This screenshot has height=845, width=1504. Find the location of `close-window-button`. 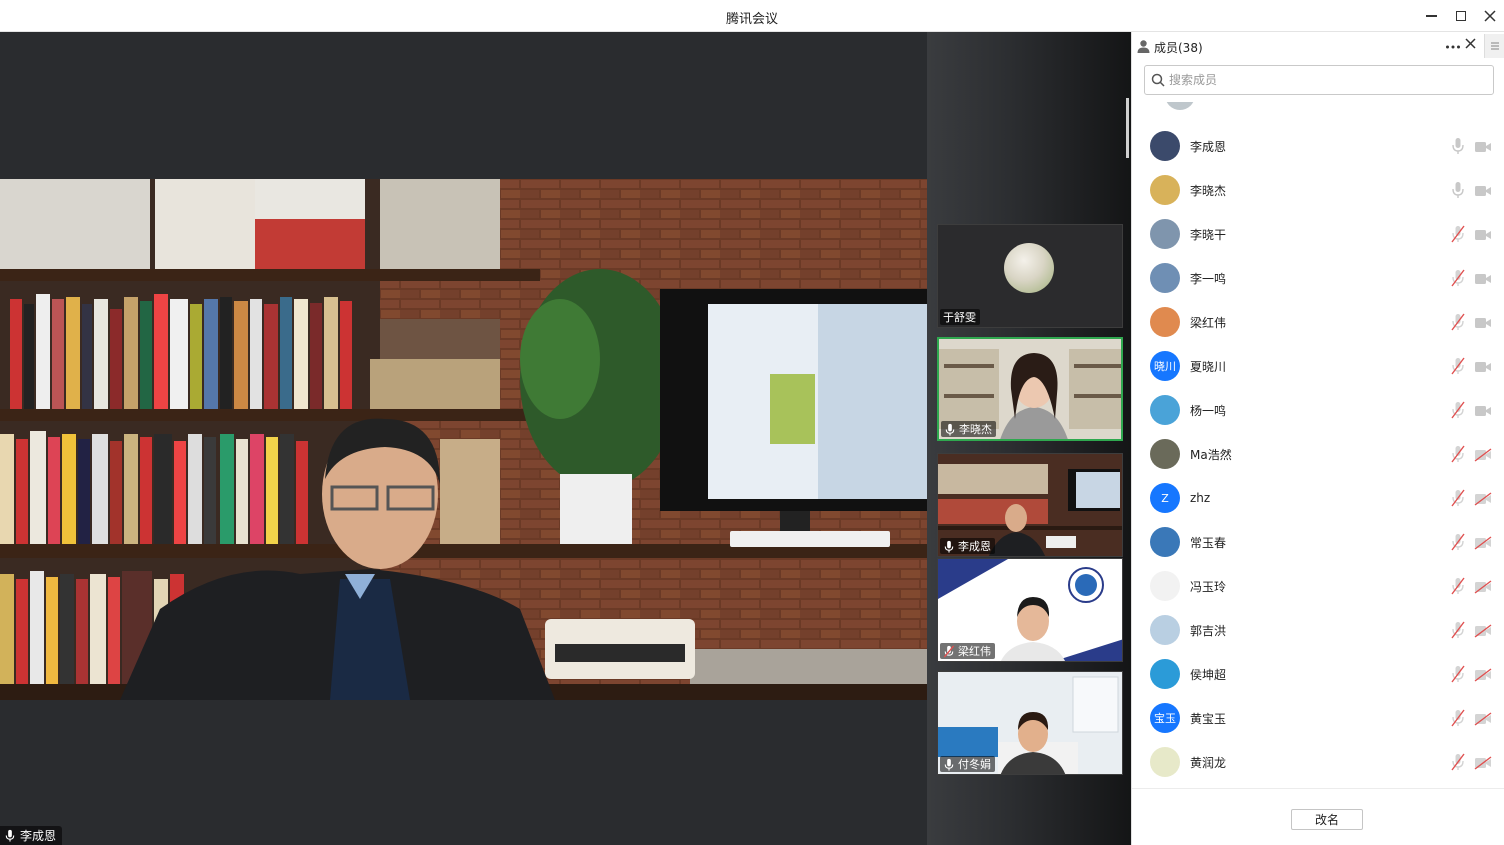

close-window-button is located at coordinates (1490, 16).